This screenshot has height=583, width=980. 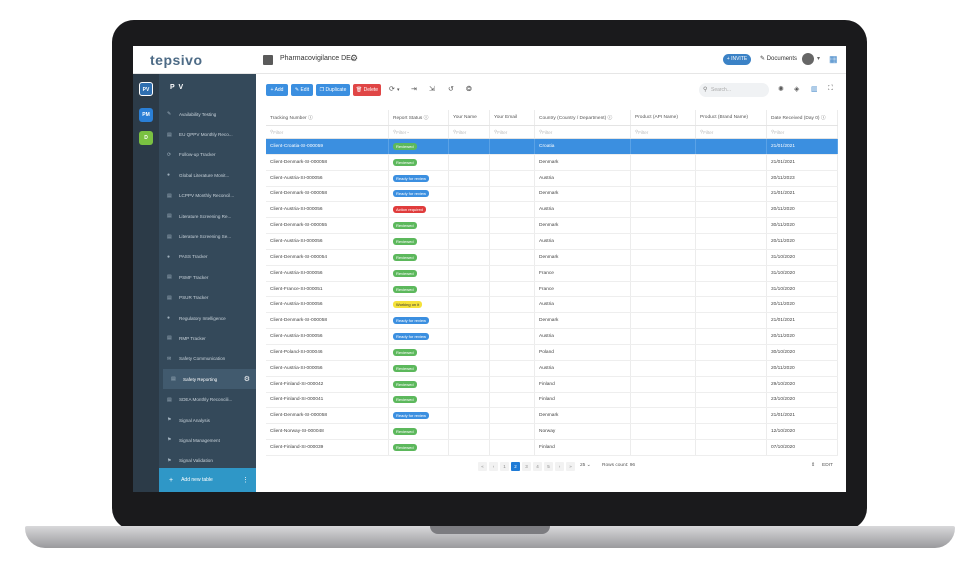 I want to click on sidebar-item: ▤ PSUR Tracker, so click(x=207, y=298).